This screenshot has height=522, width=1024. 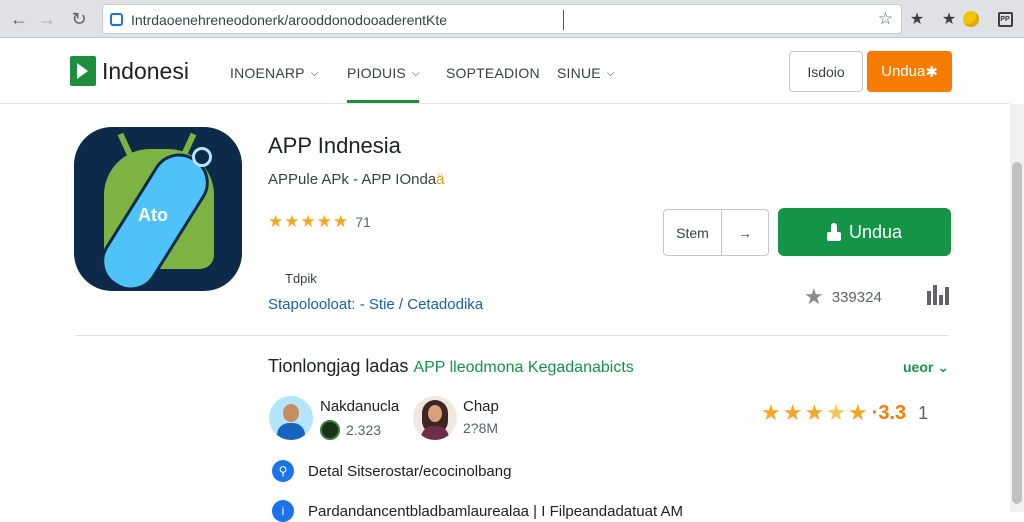 I want to click on app-subtitle-accent: ä, so click(x=440, y=179).